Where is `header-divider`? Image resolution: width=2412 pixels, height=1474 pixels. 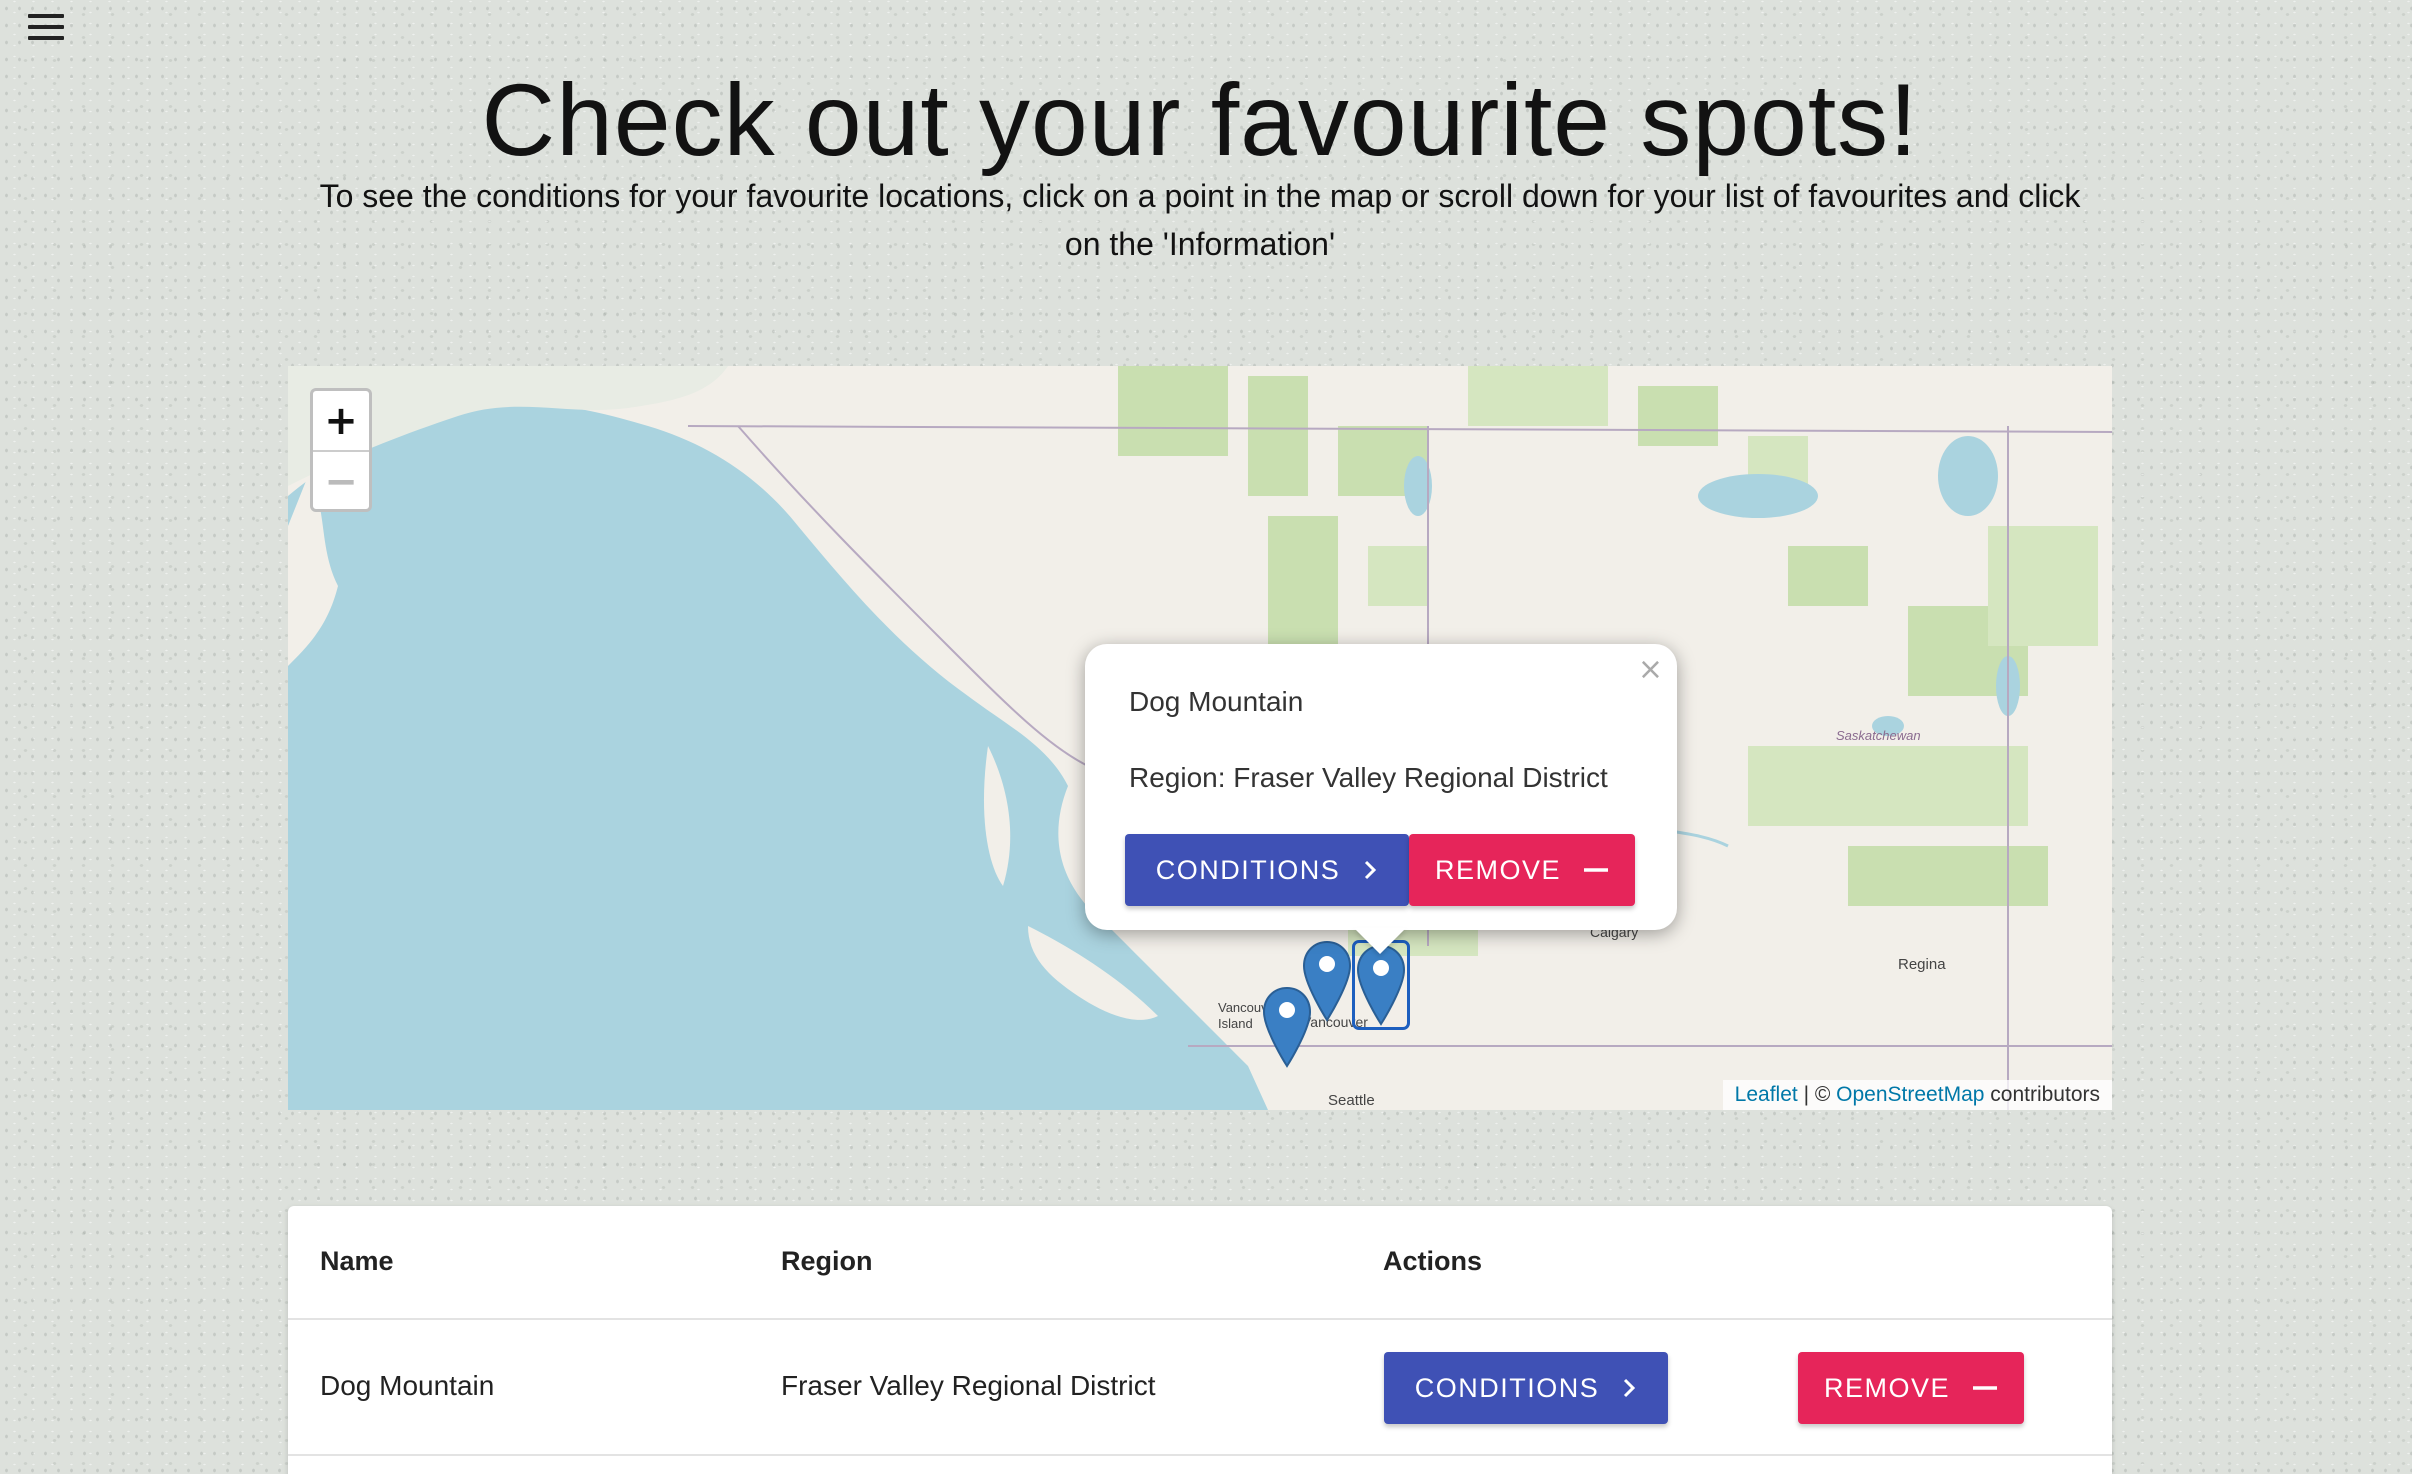
header-divider is located at coordinates (1200, 1319).